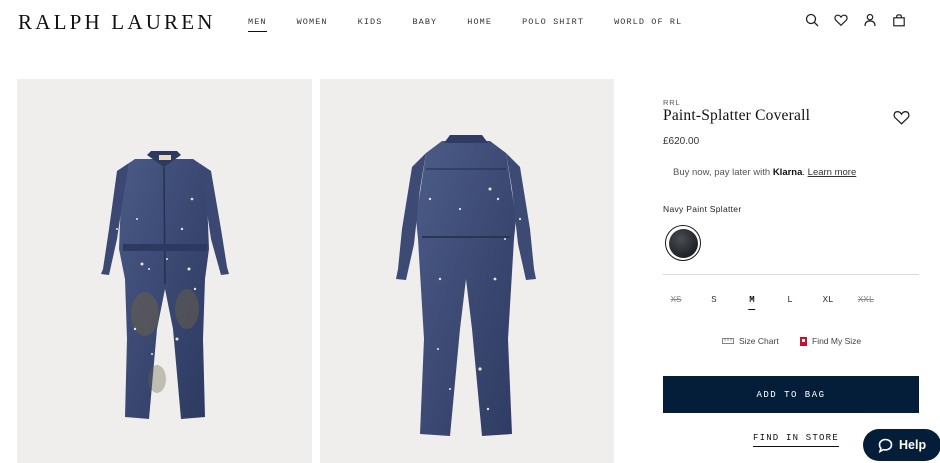 The height and width of the screenshot is (463, 940). Describe the element at coordinates (681, 141) in the screenshot. I see `product-price: £620.00` at that location.